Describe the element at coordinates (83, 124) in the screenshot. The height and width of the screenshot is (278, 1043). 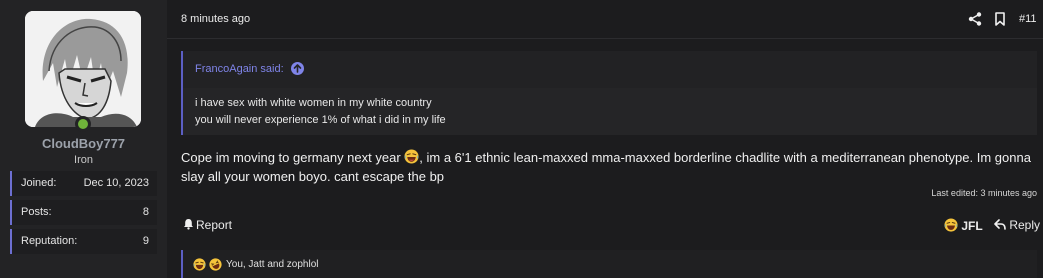
I see `online-status-indicator` at that location.